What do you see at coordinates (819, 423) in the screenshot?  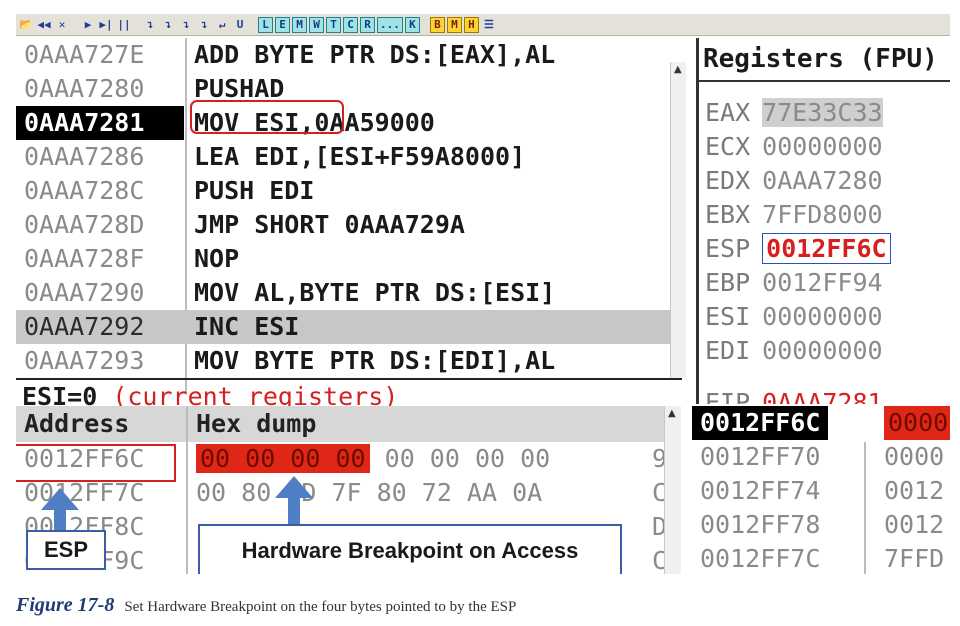 I see `stack-row-top: 0012FF6C 0000` at bounding box center [819, 423].